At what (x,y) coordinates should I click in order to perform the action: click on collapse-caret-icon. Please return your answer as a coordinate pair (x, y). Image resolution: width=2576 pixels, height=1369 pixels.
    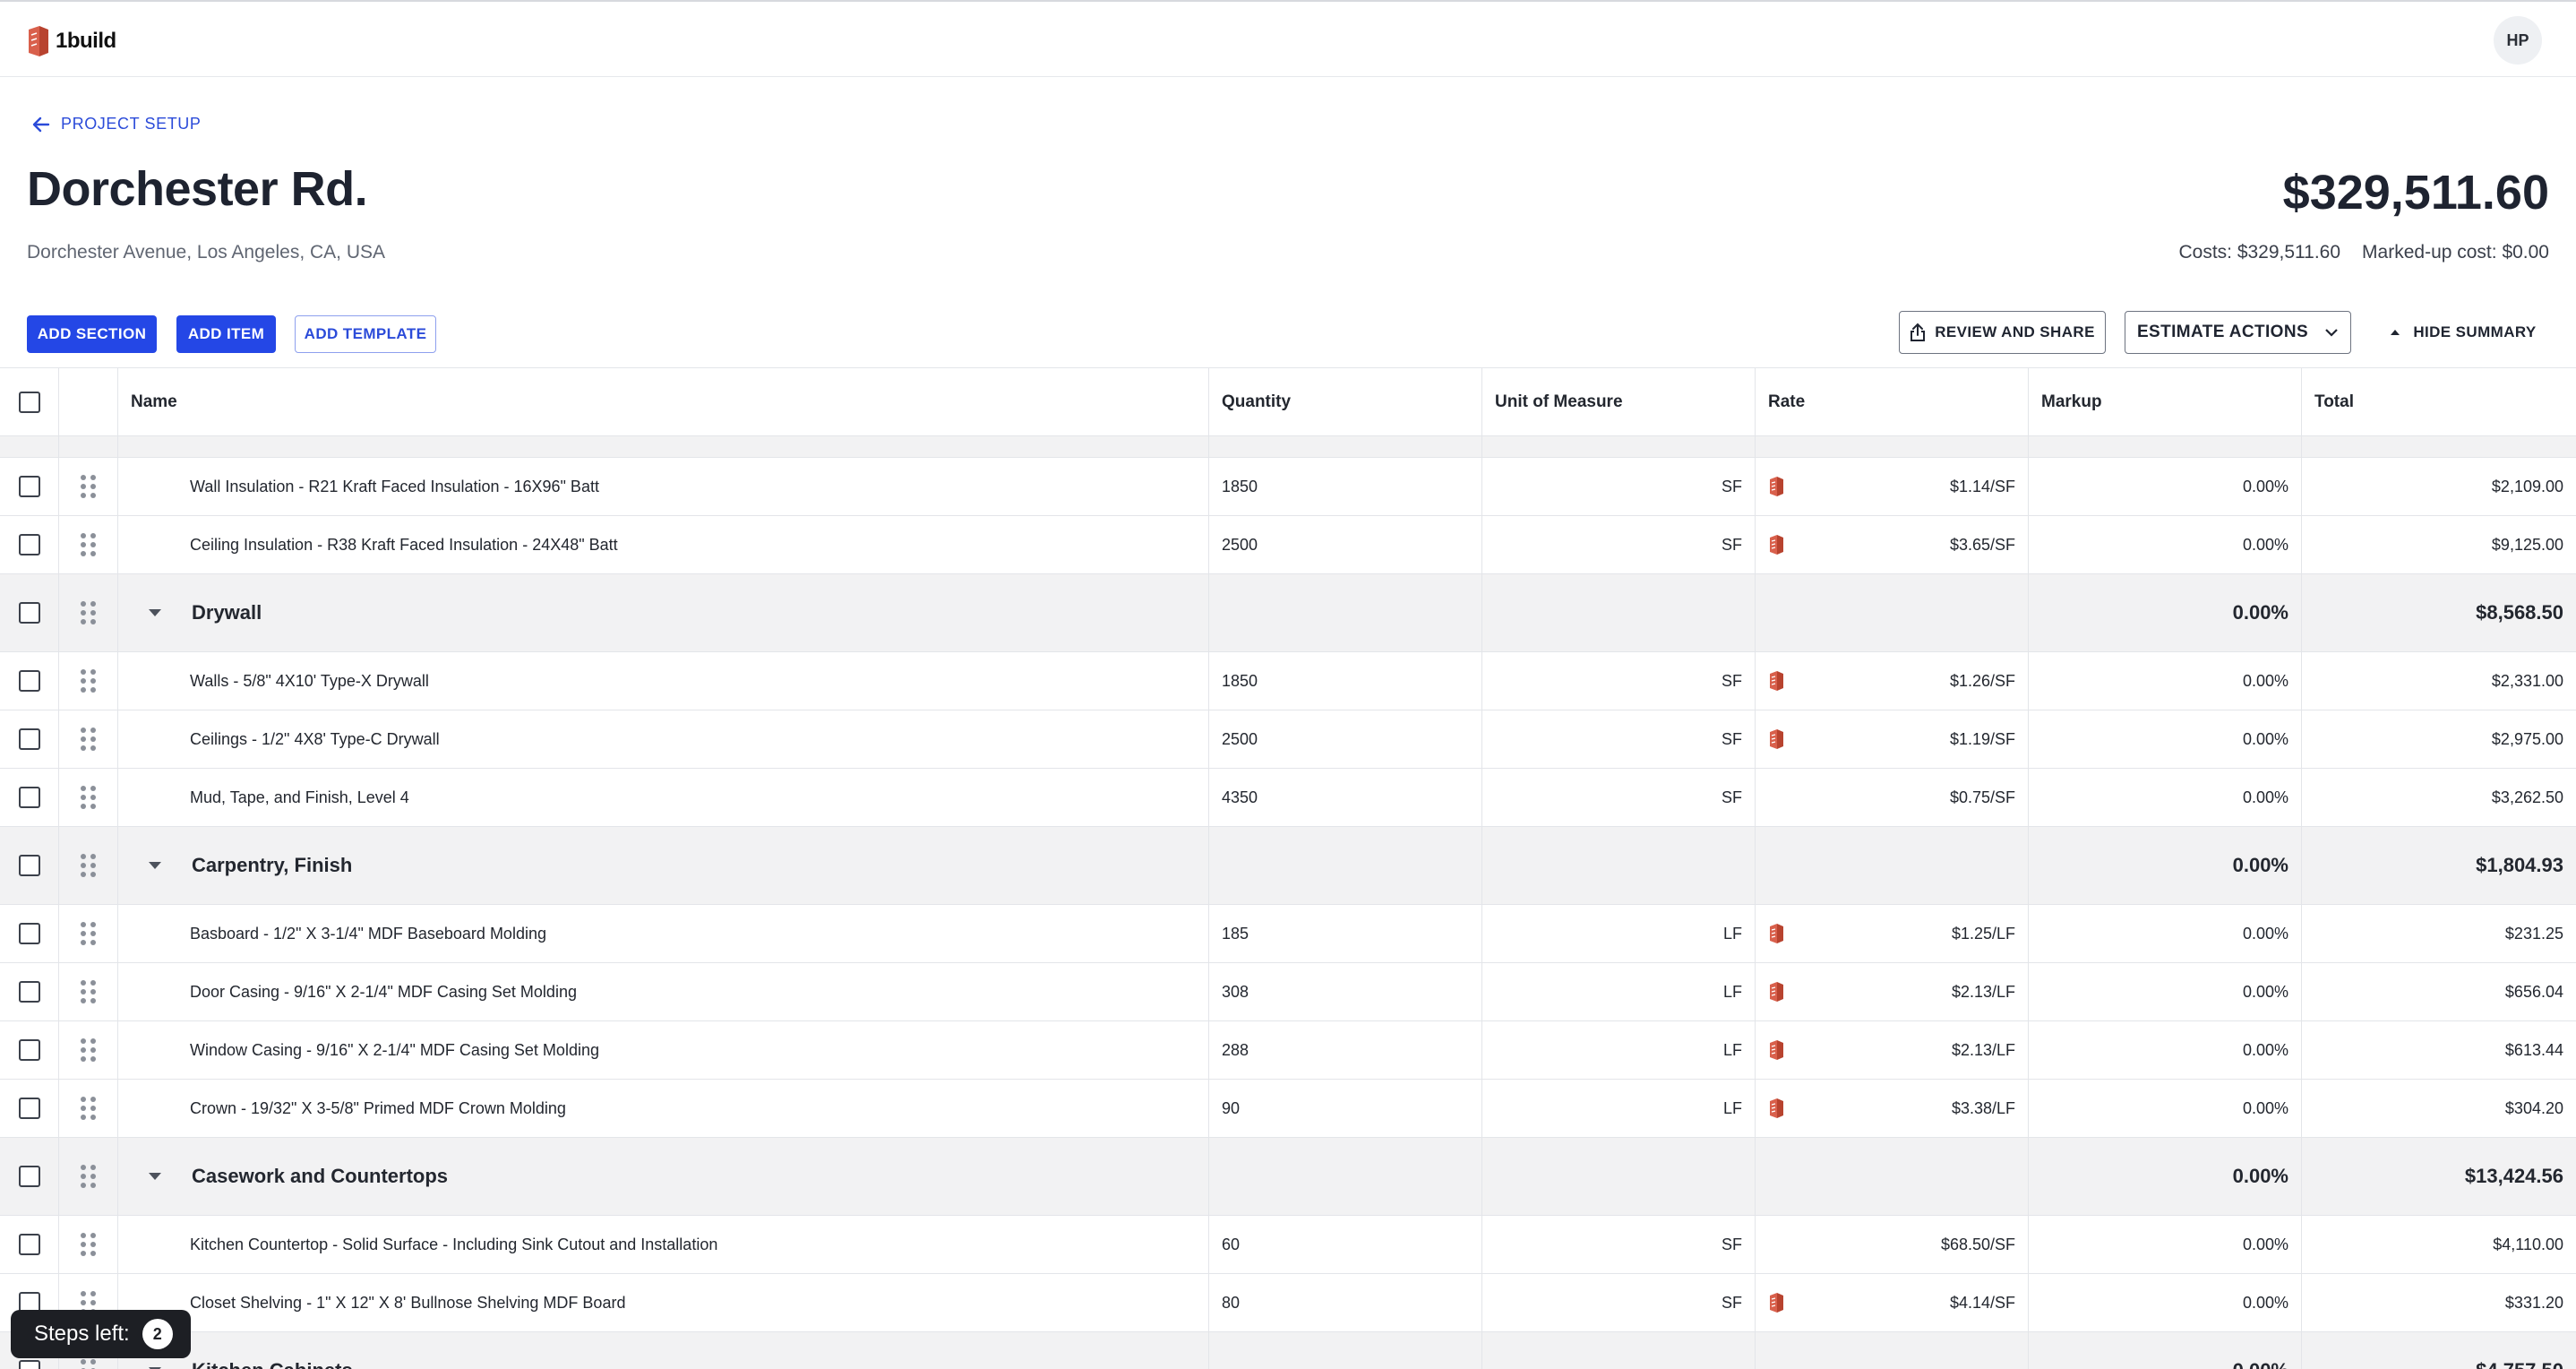
    Looking at the image, I should click on (155, 612).